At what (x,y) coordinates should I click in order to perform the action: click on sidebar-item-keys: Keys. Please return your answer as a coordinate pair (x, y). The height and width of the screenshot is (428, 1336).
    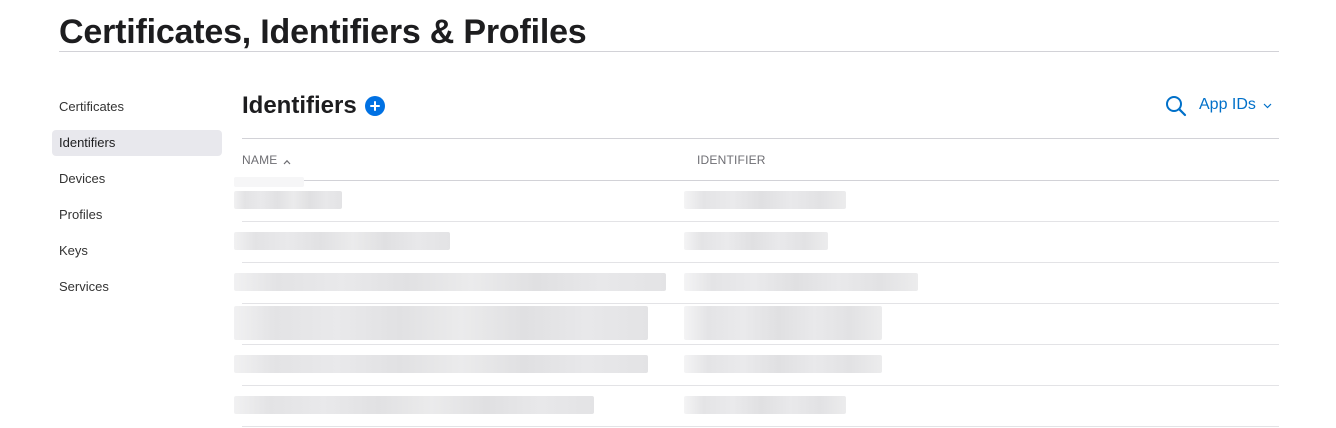
    Looking at the image, I should click on (137, 251).